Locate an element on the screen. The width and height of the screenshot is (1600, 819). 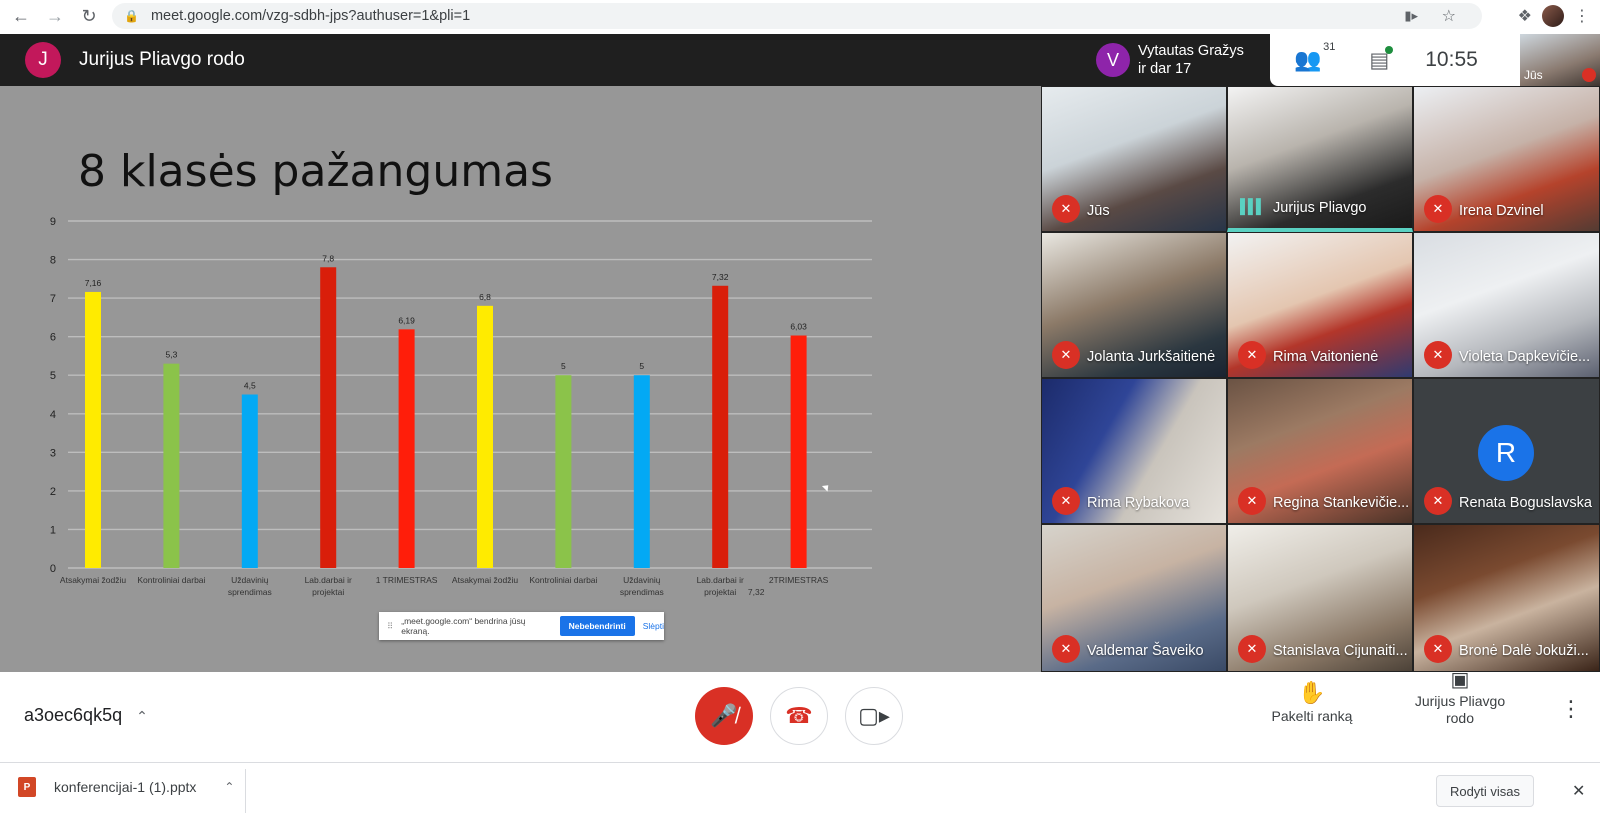
y-tick-label: 9 is located at coordinates (53, 222).